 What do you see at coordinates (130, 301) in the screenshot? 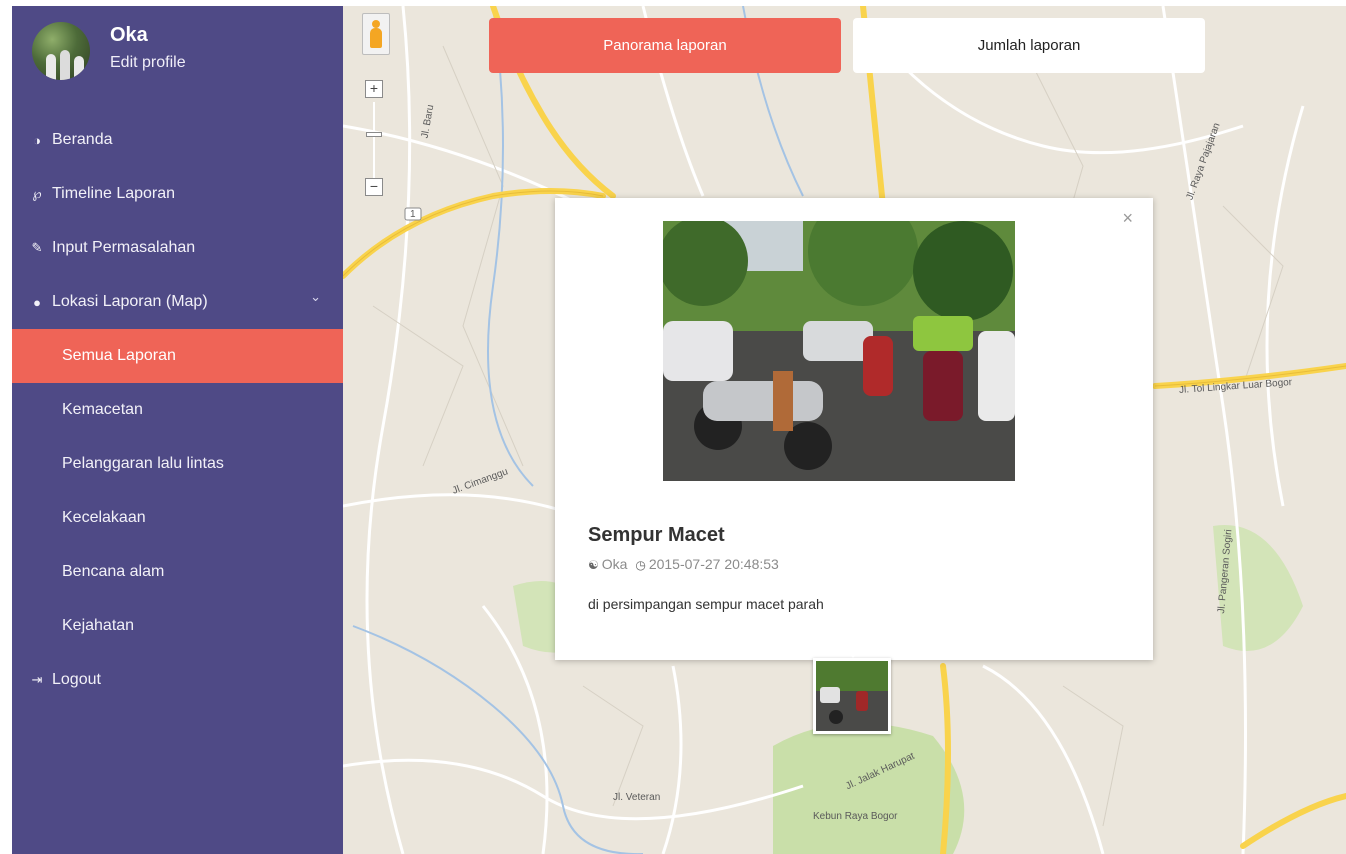
I see `sidebar-item-label: Lokasi Laporan (Map)` at bounding box center [130, 301].